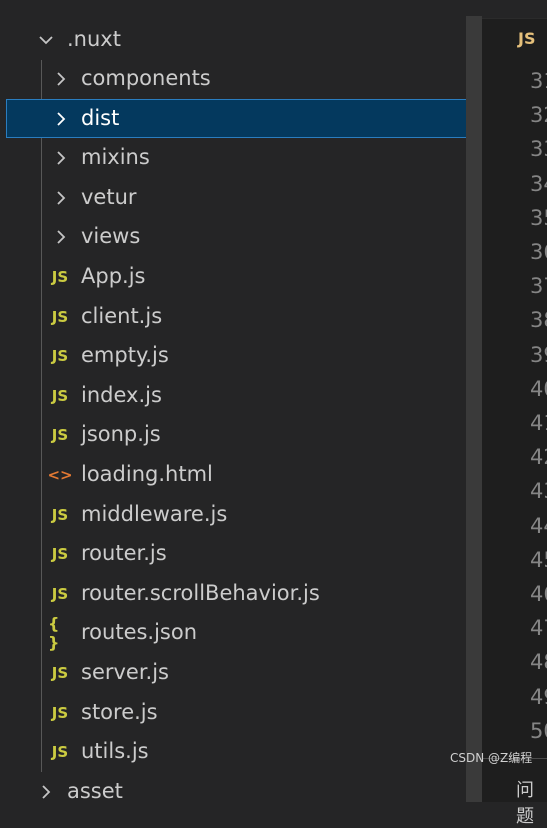 This screenshot has height=828, width=547. I want to click on item-label: jsonp.js, so click(121, 434).